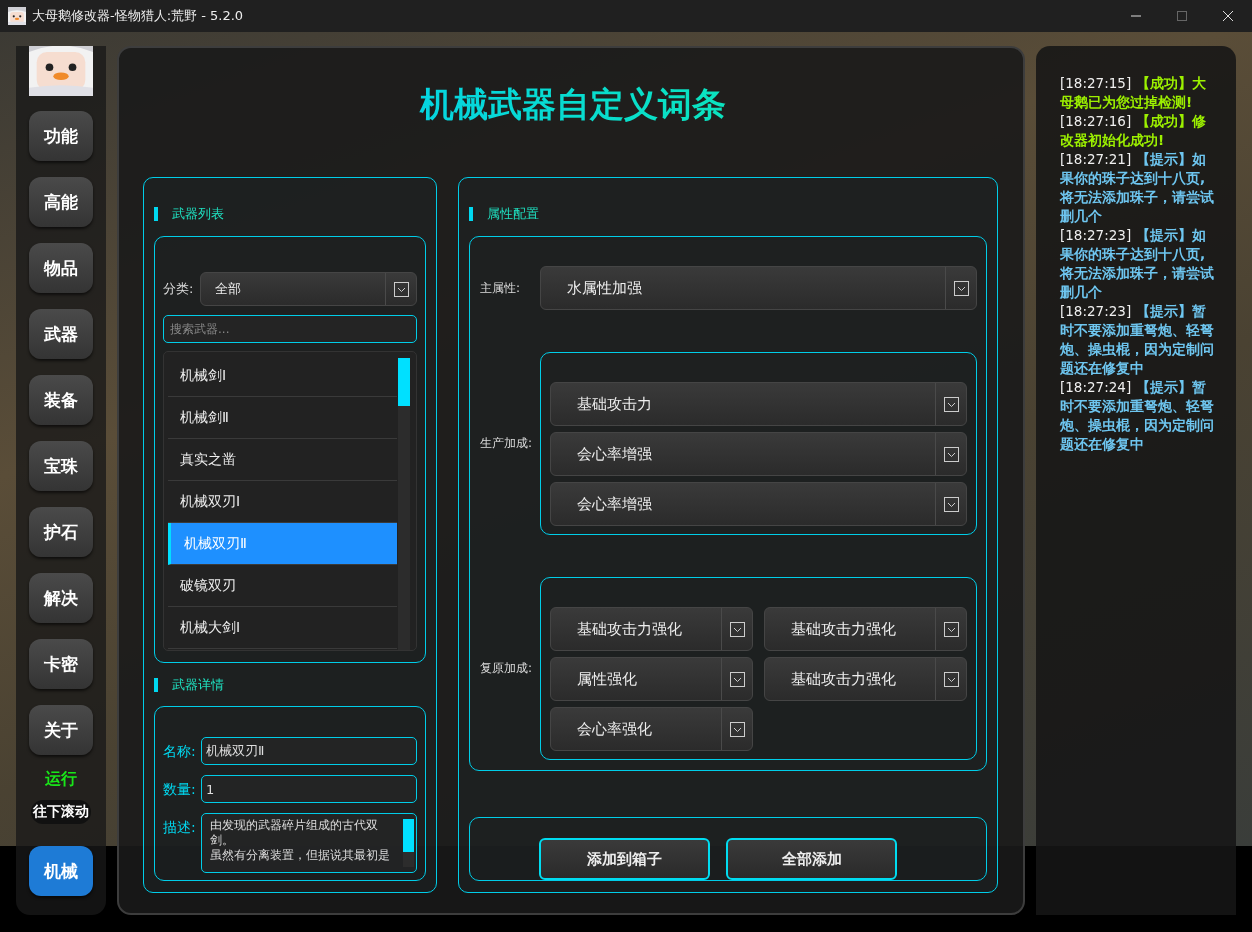  Describe the element at coordinates (282, 376) in the screenshot. I see `weapon-list-item: 机械剑Ⅰ` at that location.